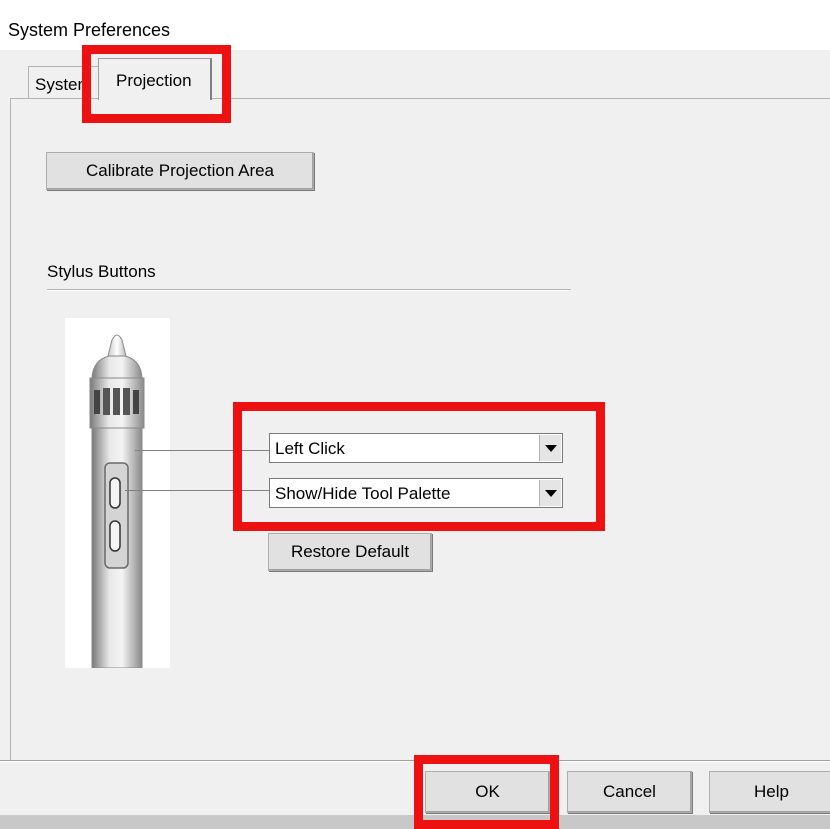  Describe the element at coordinates (310, 448) in the screenshot. I see `upper-button-action-value: Left Click` at that location.